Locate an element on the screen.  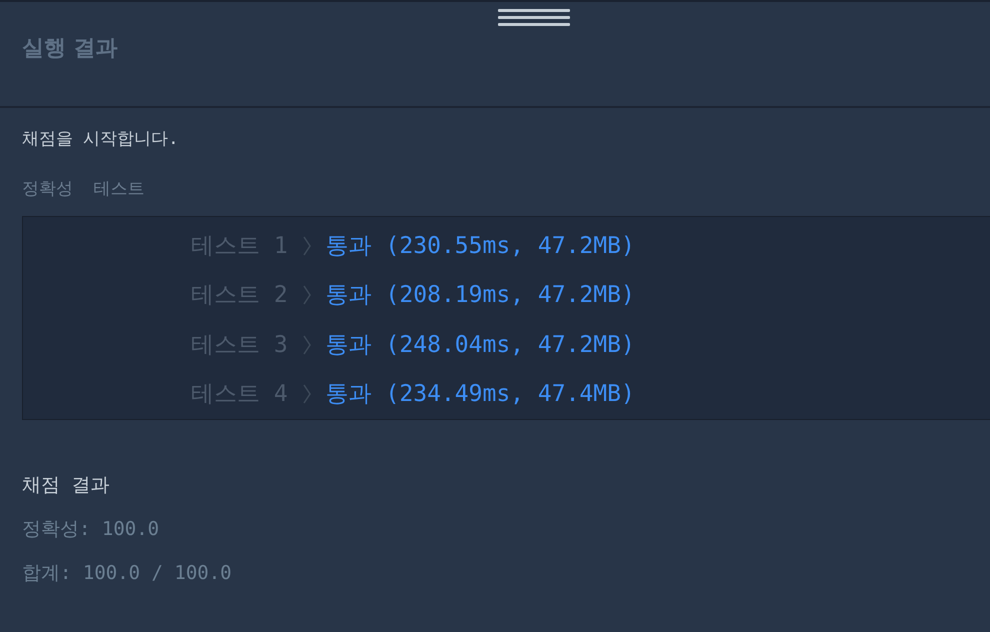
test-result: 통과 (208.19ms, 47.2MB) is located at coordinates (480, 295).